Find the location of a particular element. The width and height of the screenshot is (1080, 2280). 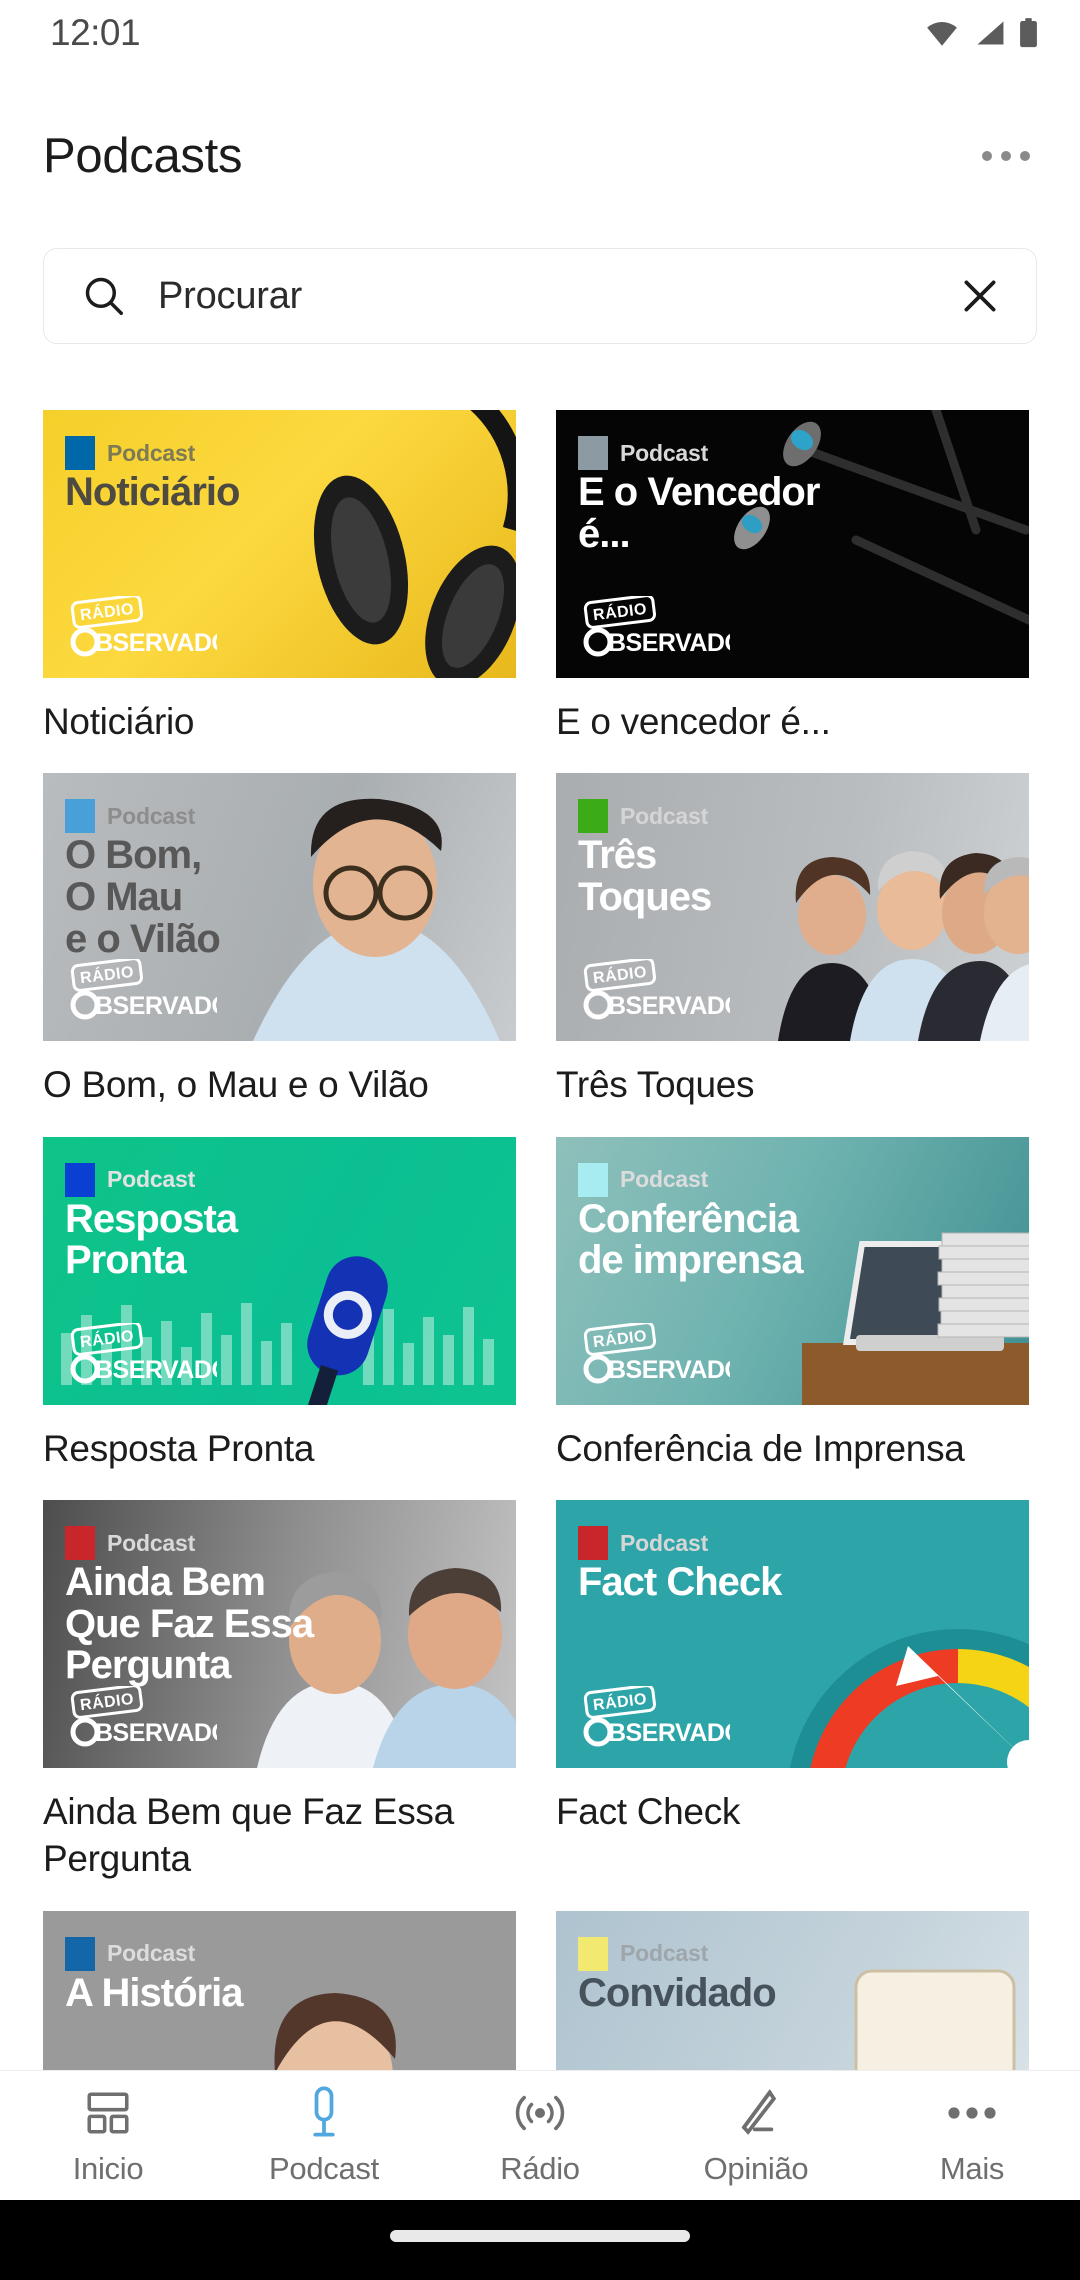

podcast-title: O Bom, o Mau e o Vilão is located at coordinates (279, 1084).